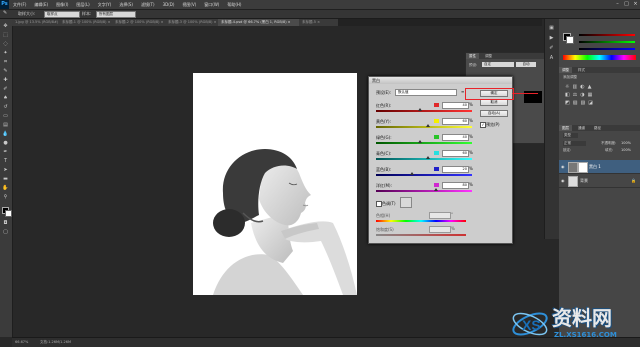 This screenshot has width=640, height=347. I want to click on sample-size-select: 取样点, so click(62, 14).